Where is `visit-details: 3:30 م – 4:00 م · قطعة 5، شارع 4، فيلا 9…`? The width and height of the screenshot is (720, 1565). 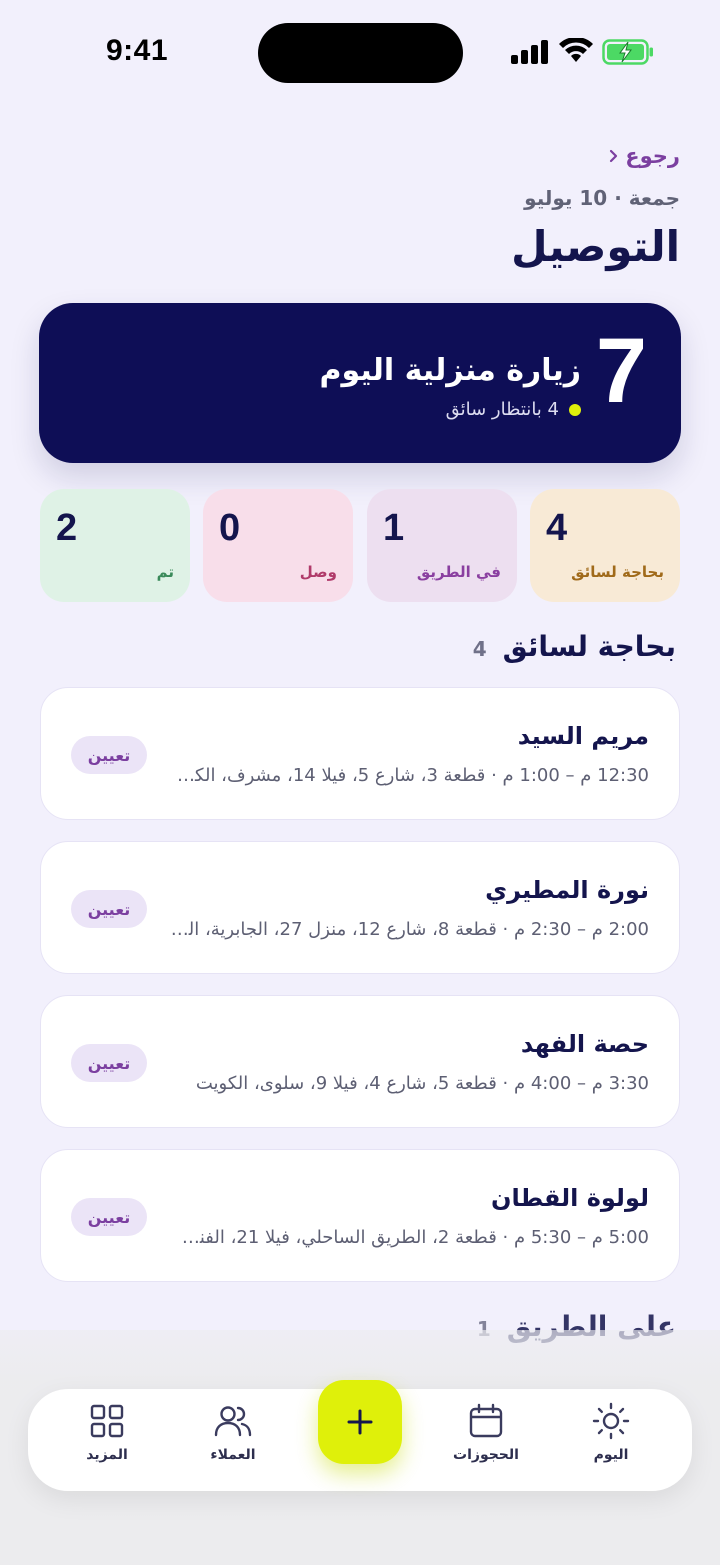
visit-details: 3:30 م – 4:00 م · قطعة 5، شارع 4، فيلا 9… is located at coordinates (422, 1083).